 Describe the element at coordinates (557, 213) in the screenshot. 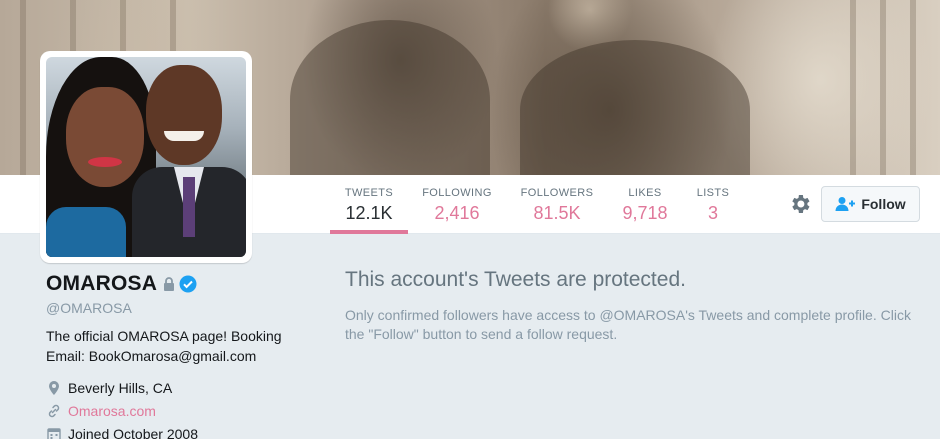

I see `stat-value: 81.5K` at that location.